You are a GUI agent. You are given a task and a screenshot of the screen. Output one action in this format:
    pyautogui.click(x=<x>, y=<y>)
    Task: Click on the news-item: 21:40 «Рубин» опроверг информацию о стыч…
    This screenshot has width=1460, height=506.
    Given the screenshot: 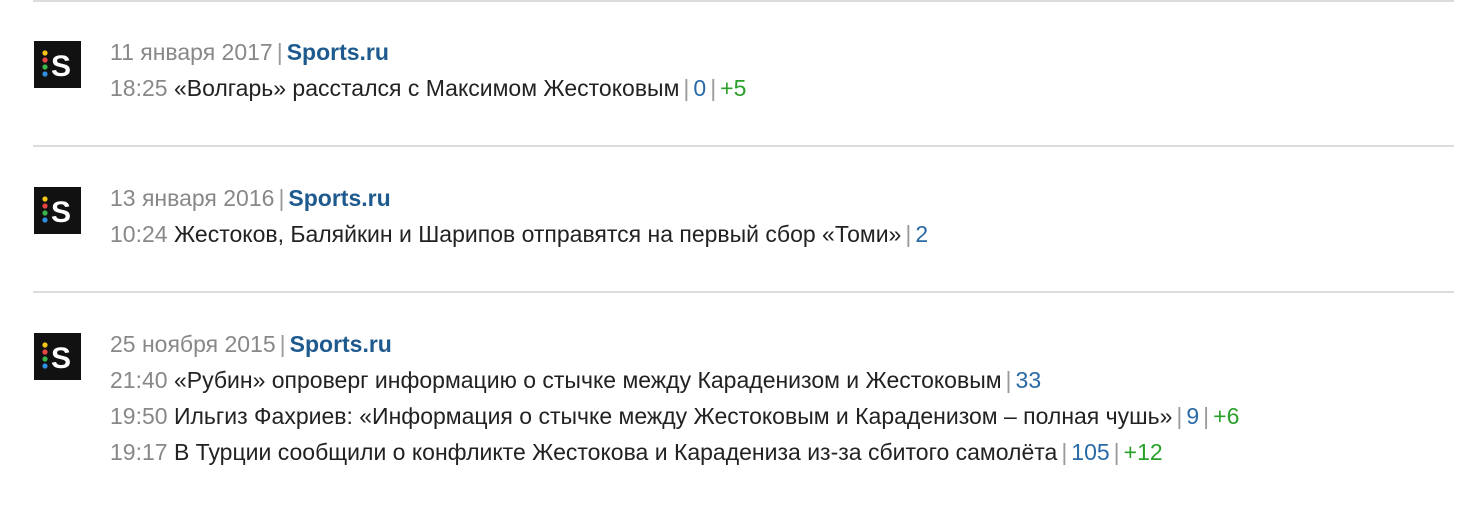 What is the action you would take?
    pyautogui.click(x=775, y=380)
    